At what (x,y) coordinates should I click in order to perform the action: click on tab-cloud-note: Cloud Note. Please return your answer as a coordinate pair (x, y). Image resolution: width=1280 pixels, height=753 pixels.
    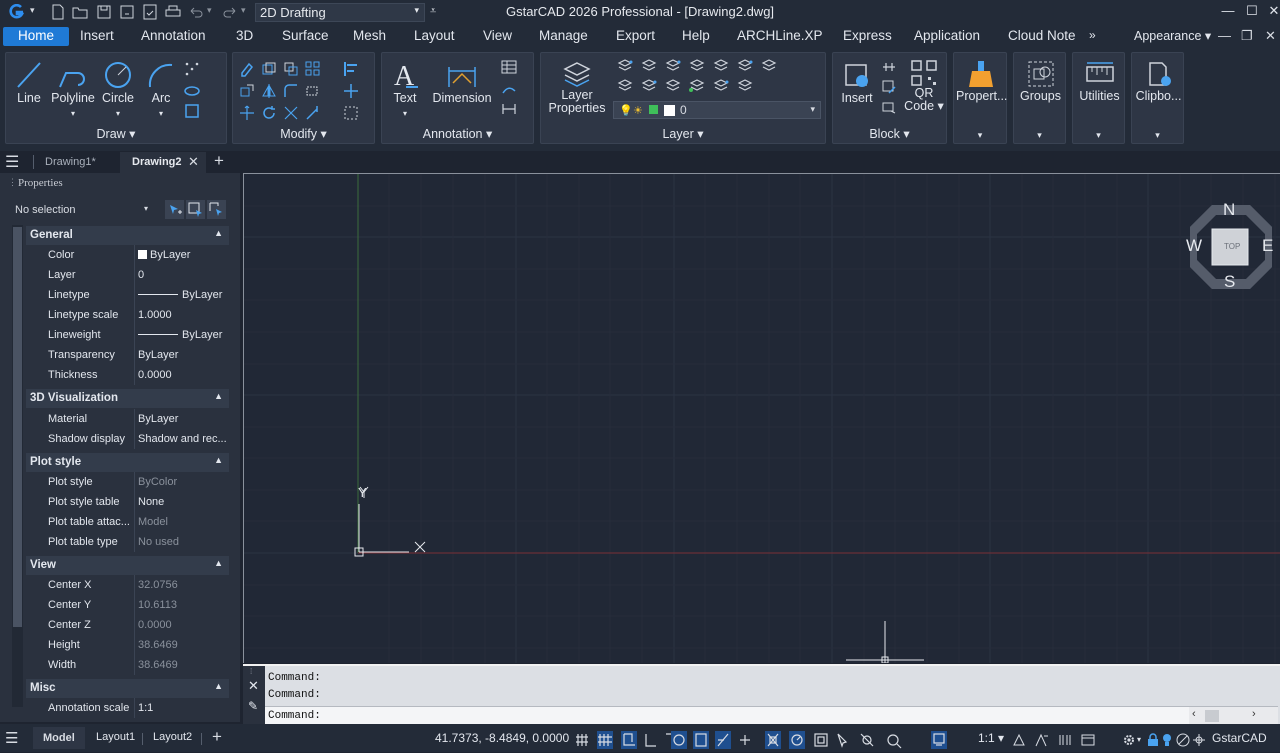
    Looking at the image, I should click on (1042, 36).